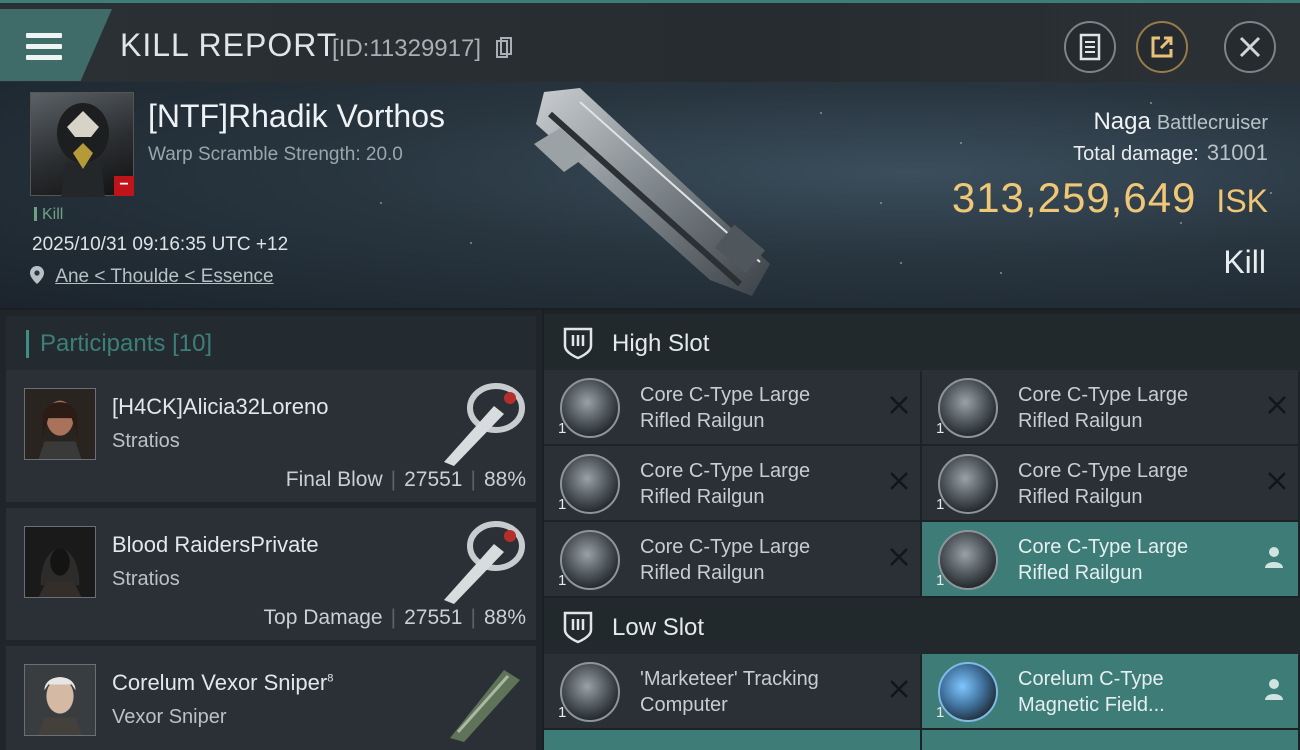  I want to click on participant-row: Corelum Vexor Sniper8 Vexor Sniper, so click(271, 698).